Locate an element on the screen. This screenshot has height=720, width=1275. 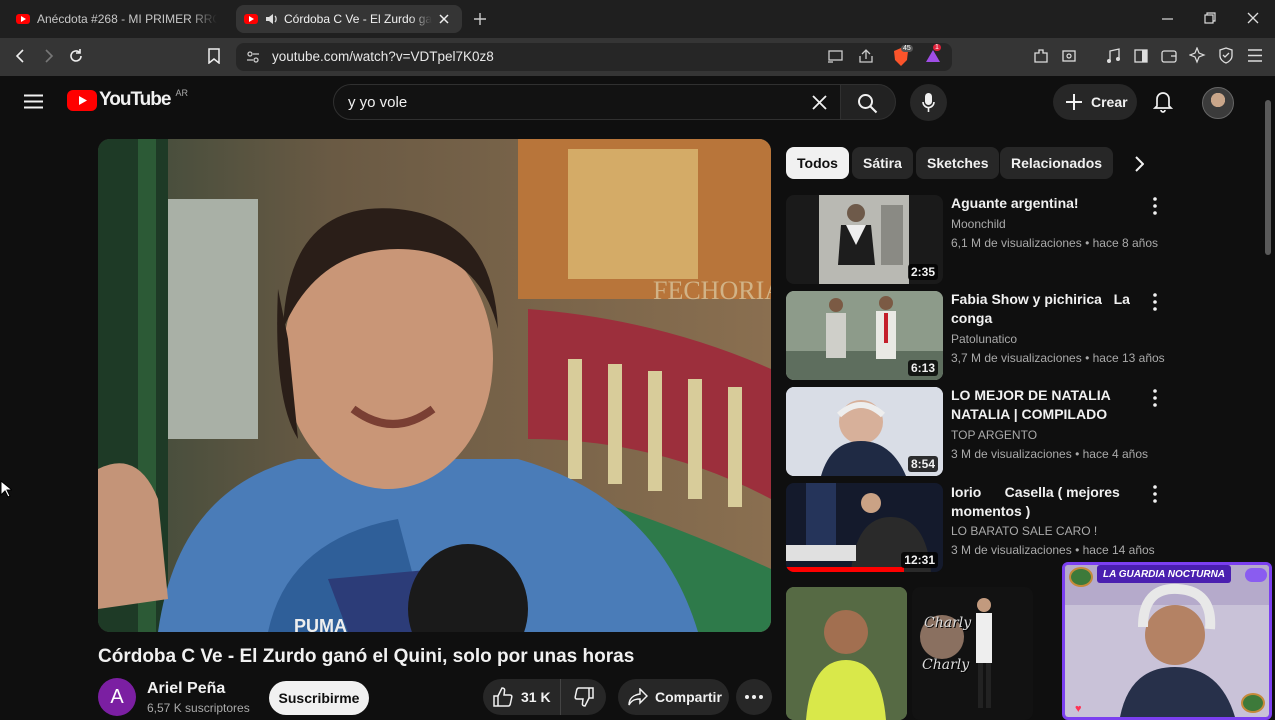
search-button is located at coordinates (868, 102).